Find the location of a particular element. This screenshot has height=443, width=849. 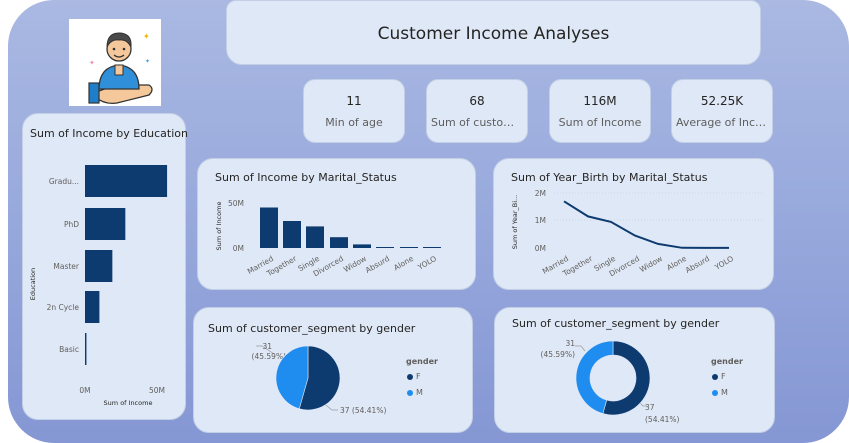

page-title: Customer Income Analyses is located at coordinates (493, 34).